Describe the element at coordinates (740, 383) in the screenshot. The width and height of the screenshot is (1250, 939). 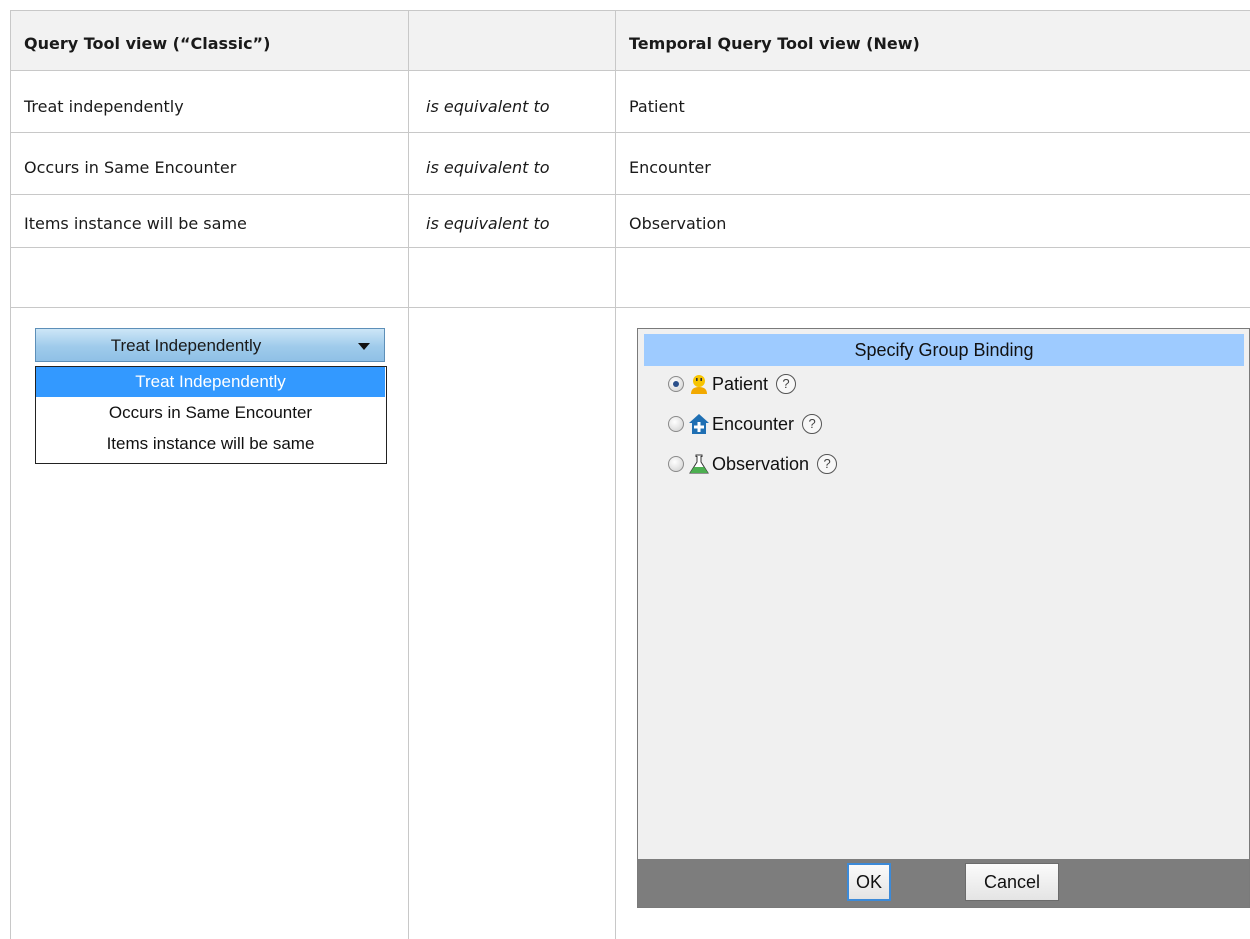
I see `option-label: Patient` at that location.